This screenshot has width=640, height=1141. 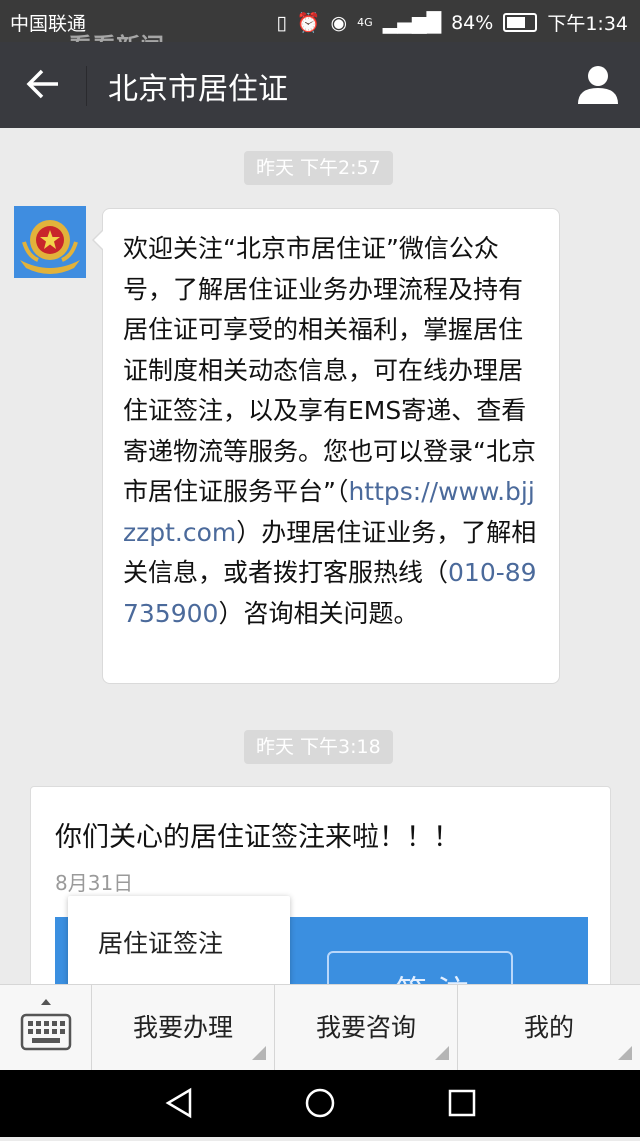 I want to click on avatar, so click(x=50, y=242).